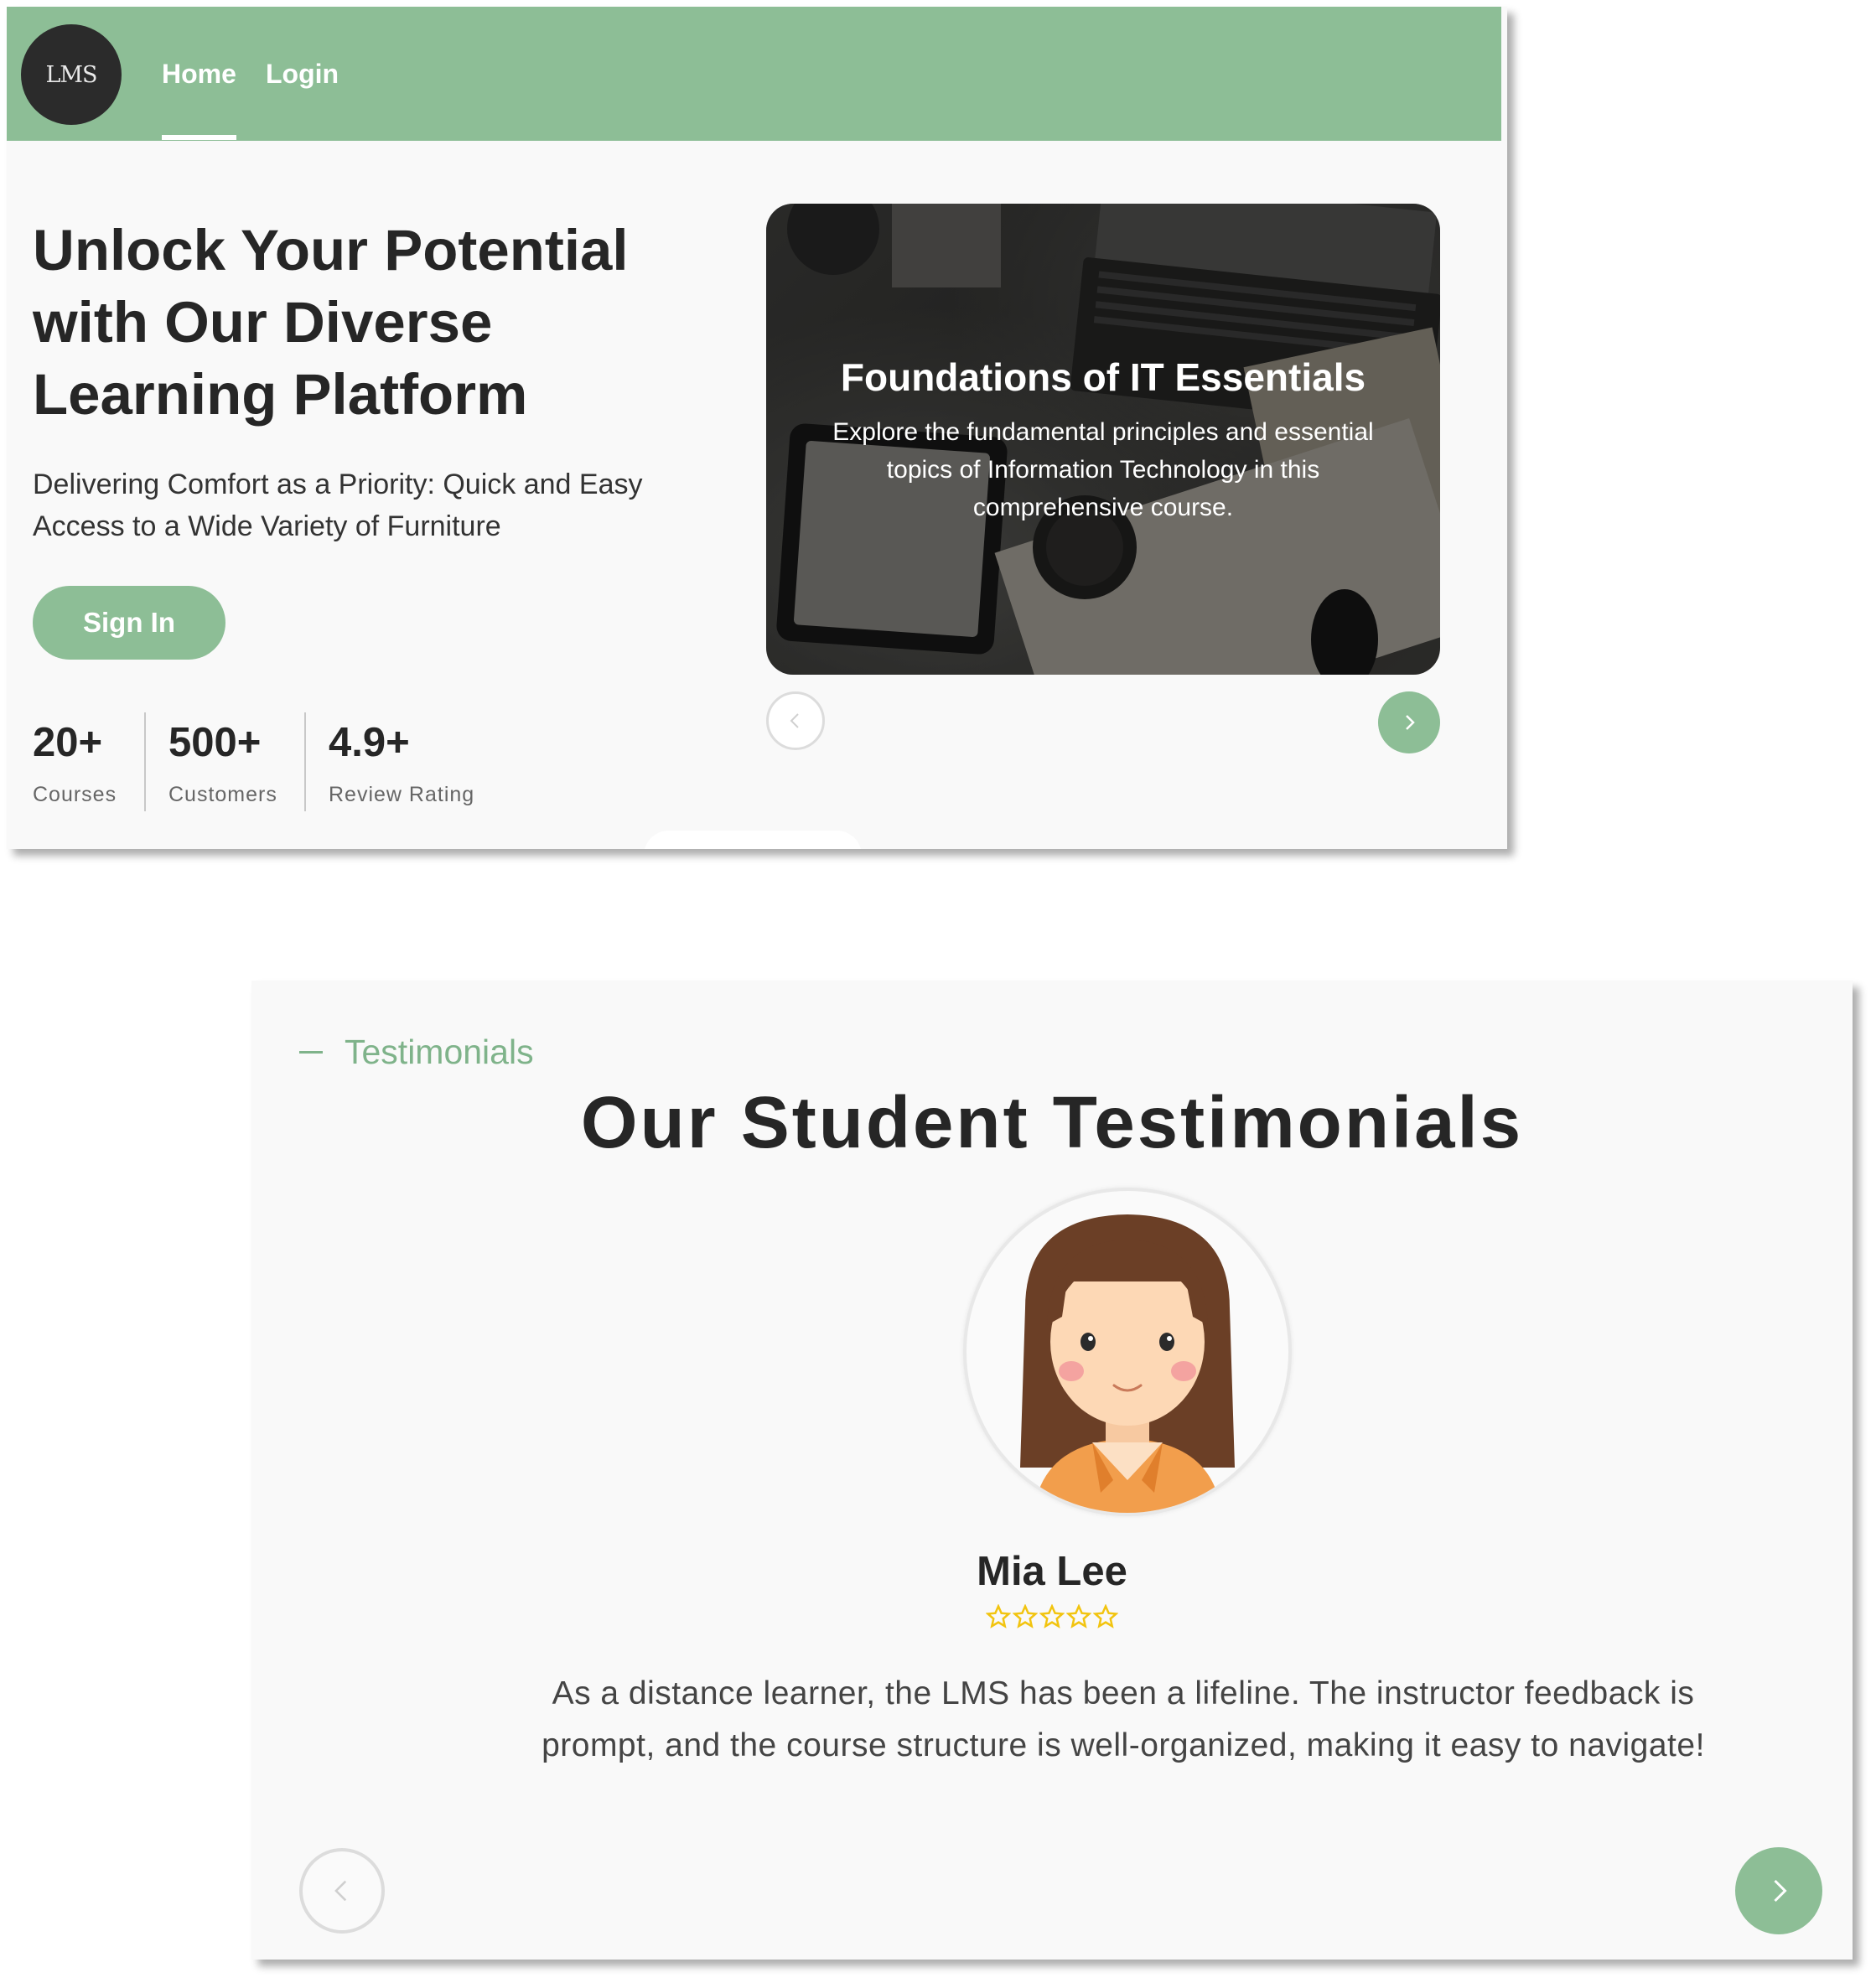  I want to click on logo-text: LMS, so click(71, 75).